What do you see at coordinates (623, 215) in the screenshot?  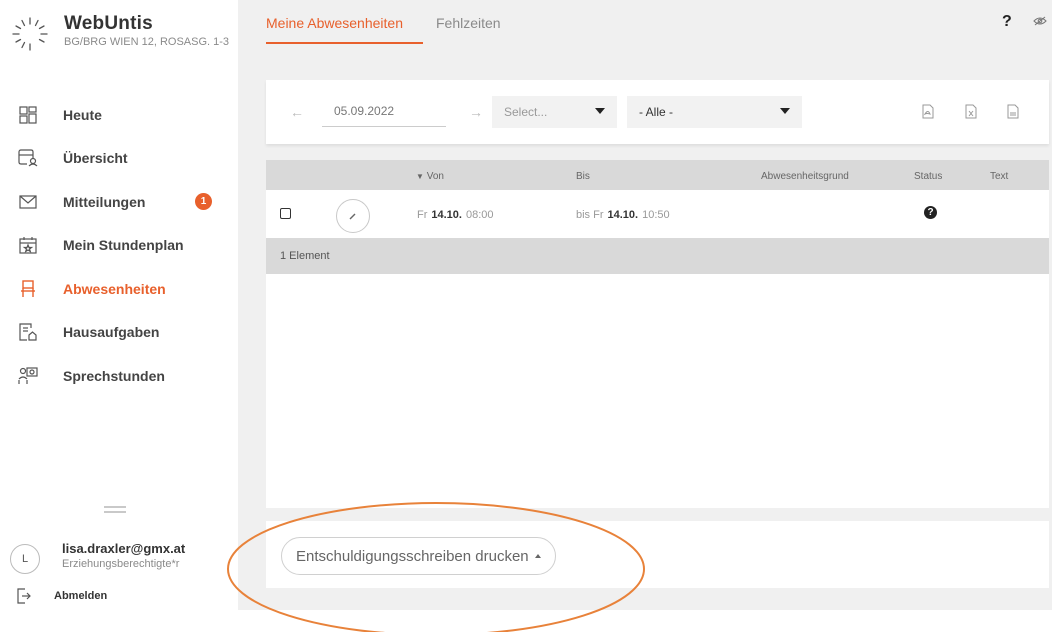 I see `to-cell: bis Fr 14.10. 10:50` at bounding box center [623, 215].